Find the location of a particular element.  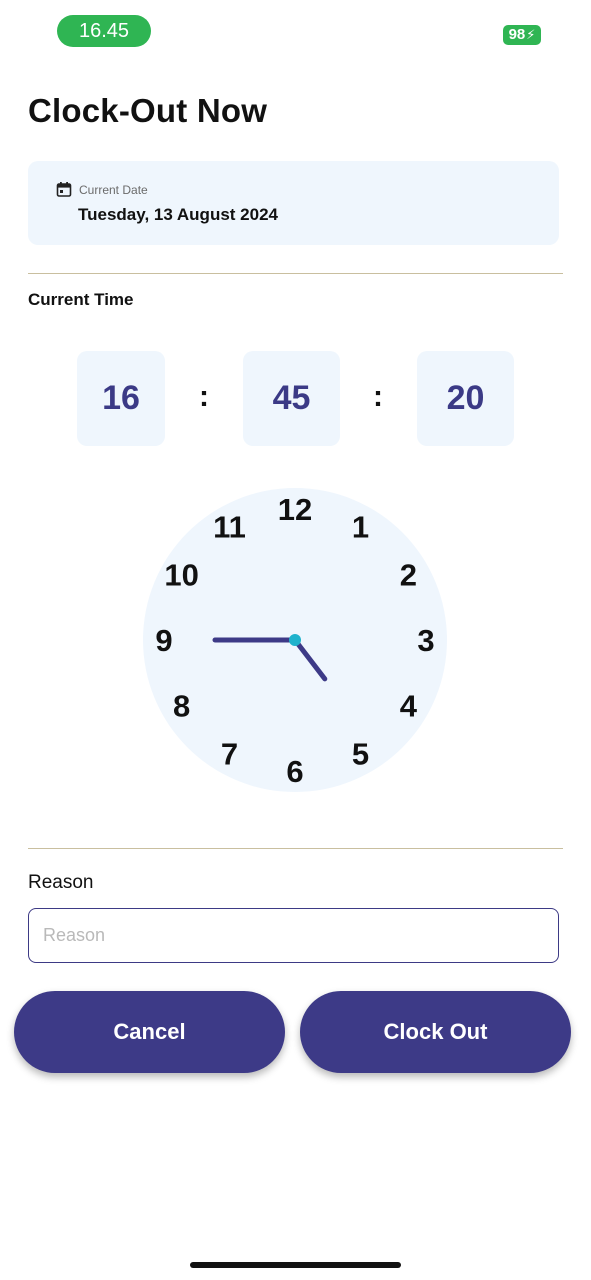

clock-out-button: Clock Out is located at coordinates (435, 1032).